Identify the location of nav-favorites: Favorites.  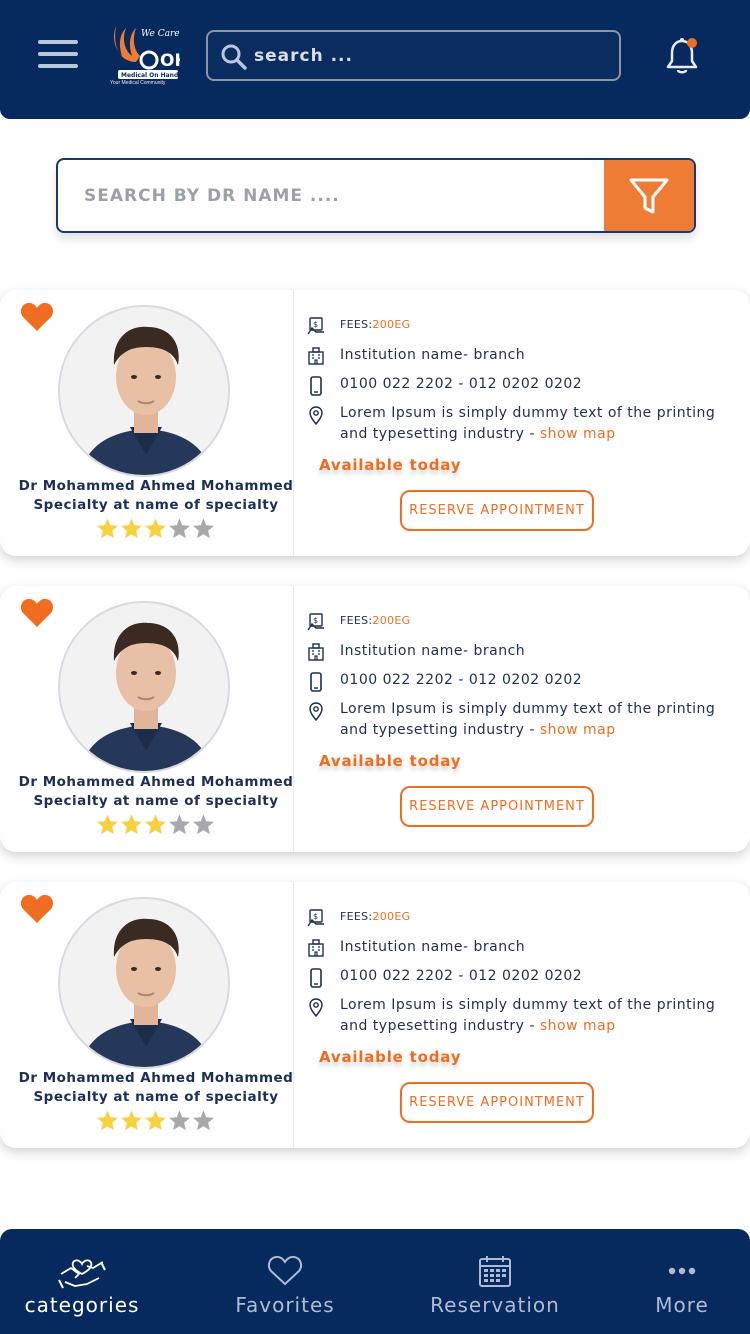
(285, 1281).